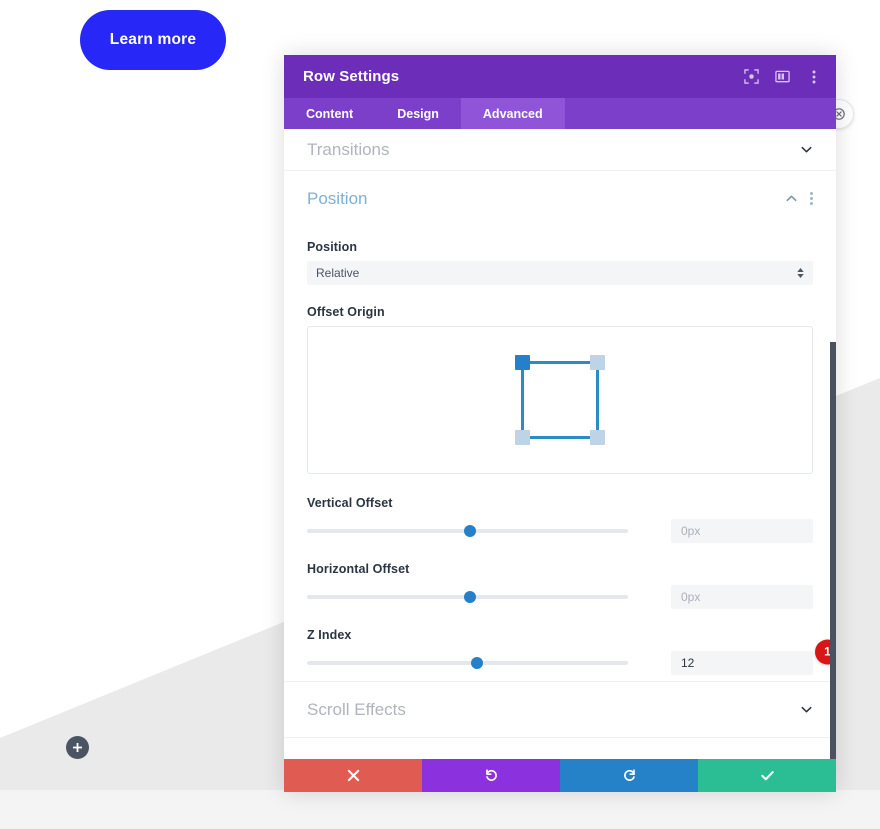 This screenshot has height=829, width=880. What do you see at coordinates (350, 503) in the screenshot?
I see `vertical-offset-label: Vertical Offset` at bounding box center [350, 503].